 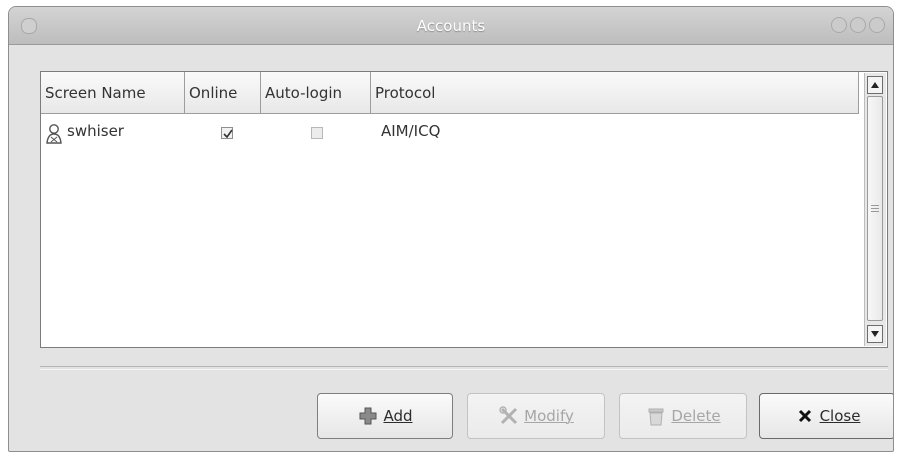 I want to click on tools-icon, so click(x=509, y=416).